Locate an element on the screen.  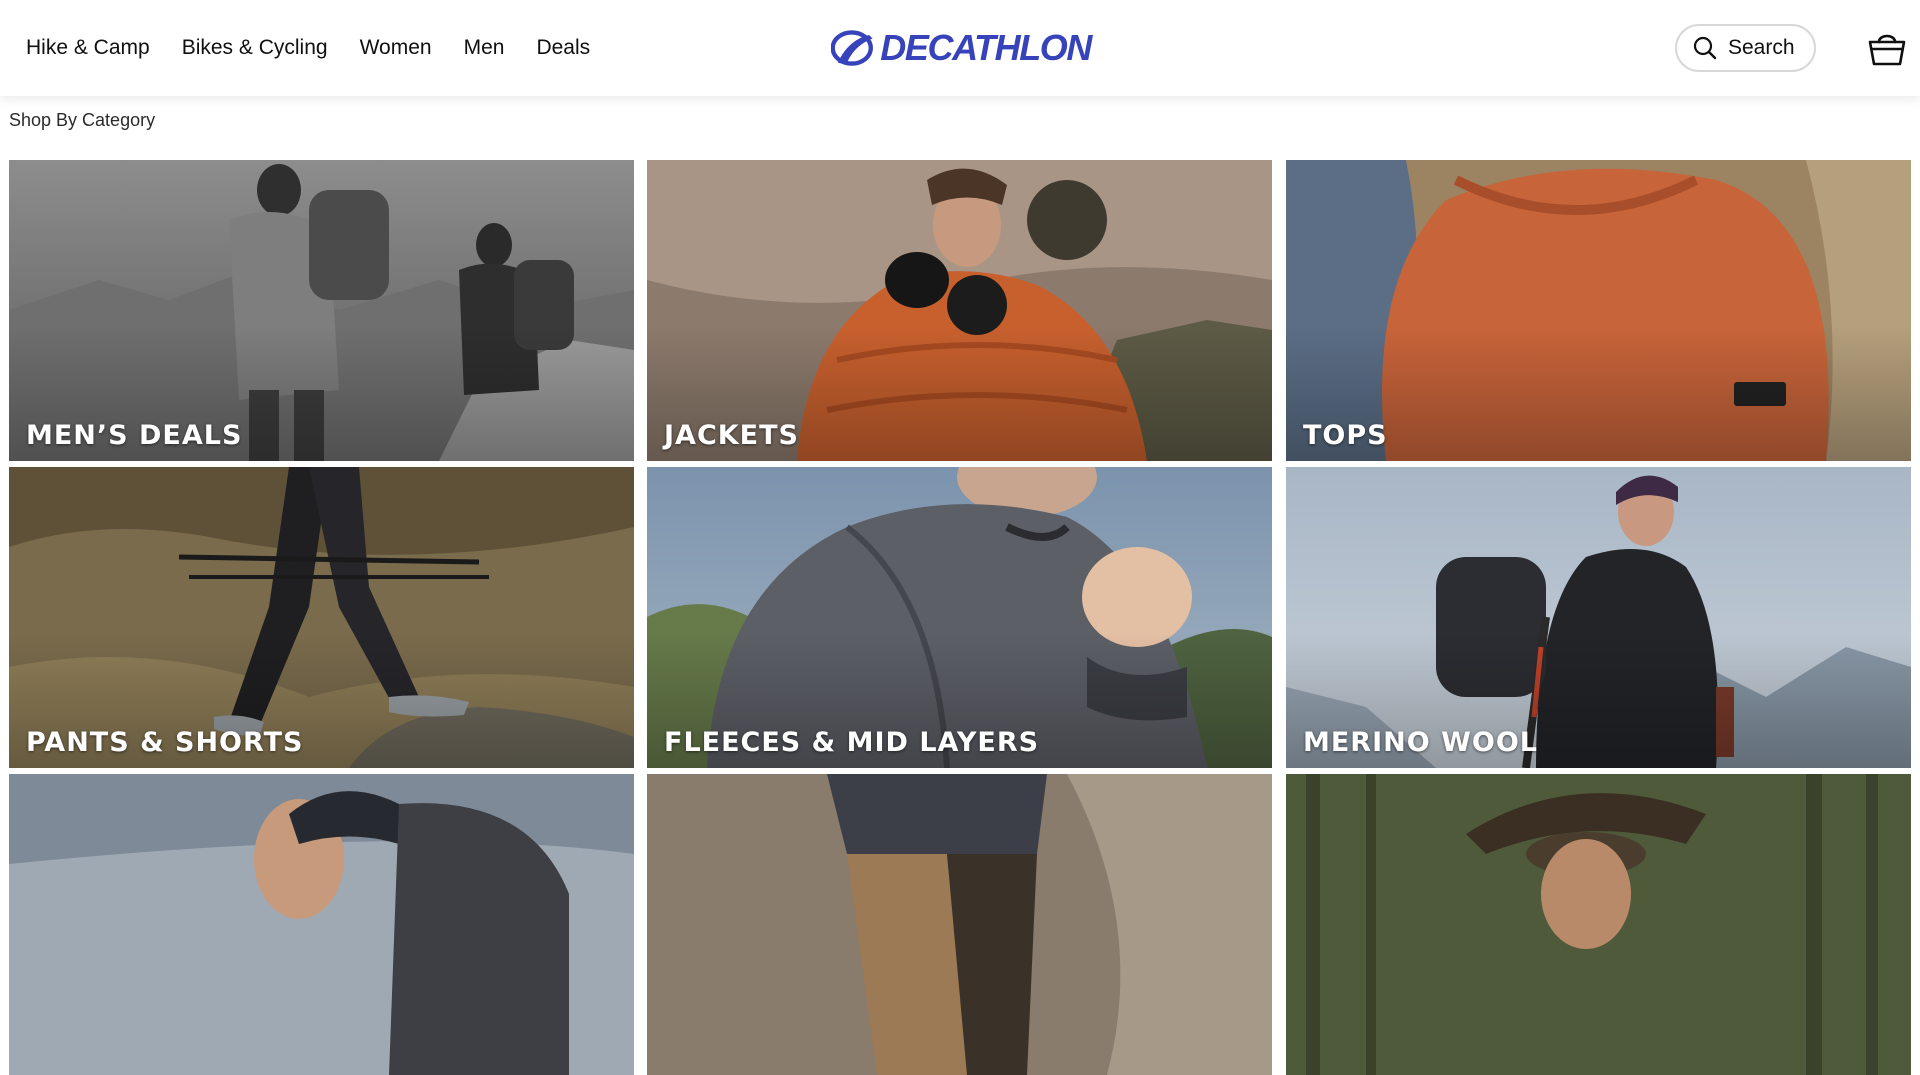
category-label: FLEECES & MID LAYERS is located at coordinates (852, 742).